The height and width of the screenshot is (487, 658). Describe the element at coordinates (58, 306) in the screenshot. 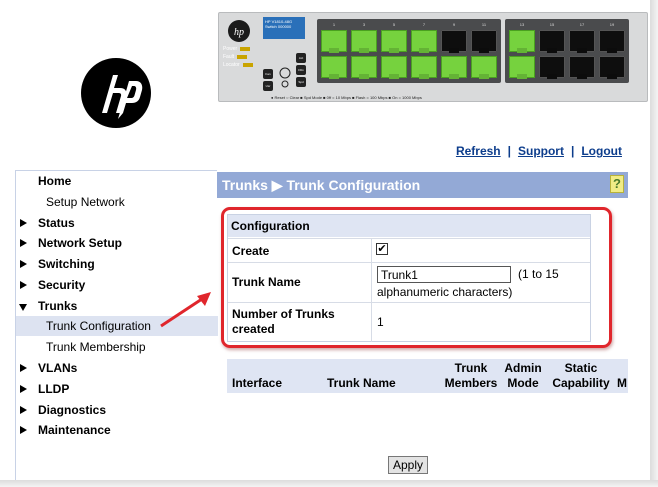

I see `nav-item-label: Trunks` at that location.